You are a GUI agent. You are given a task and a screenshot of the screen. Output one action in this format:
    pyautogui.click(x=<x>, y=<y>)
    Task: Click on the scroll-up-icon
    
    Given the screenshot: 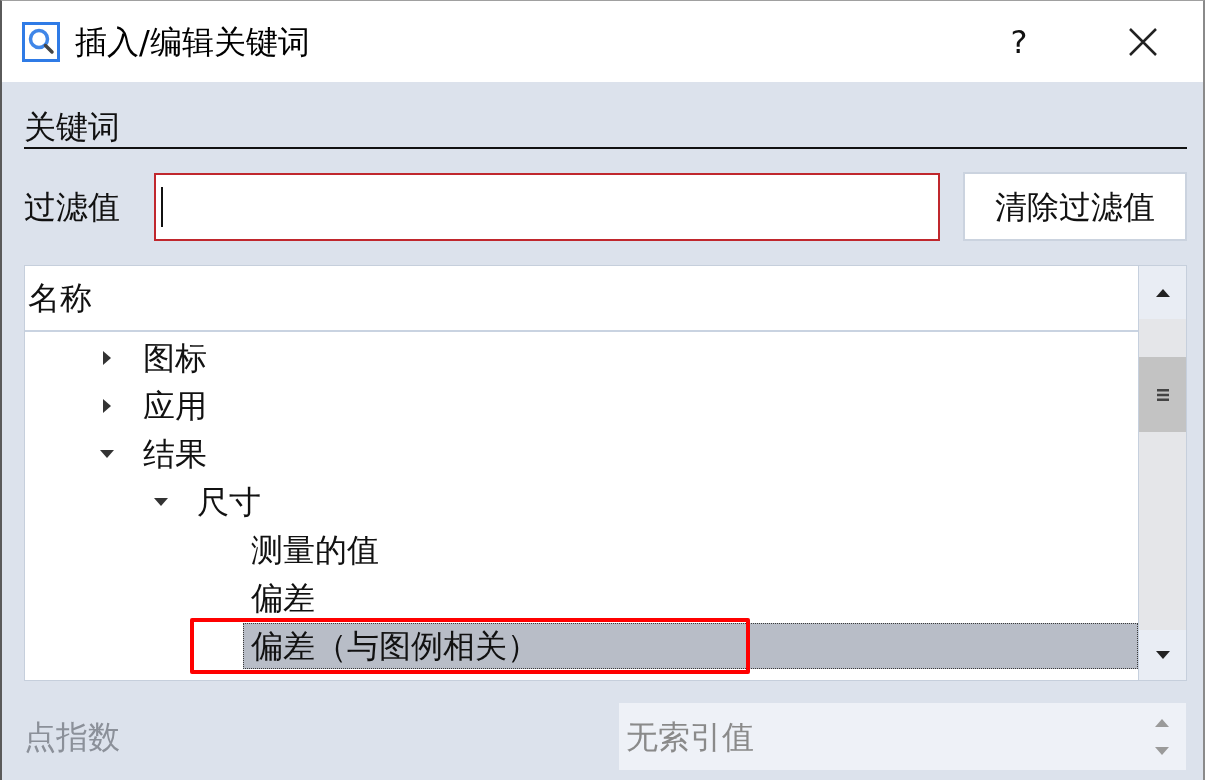 What is the action you would take?
    pyautogui.click(x=1162, y=292)
    